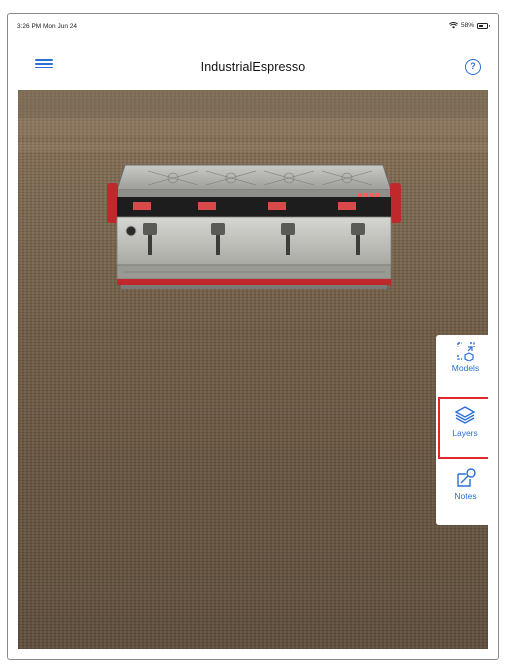  Describe the element at coordinates (465, 496) in the screenshot. I see `notes-label: Notes` at that location.